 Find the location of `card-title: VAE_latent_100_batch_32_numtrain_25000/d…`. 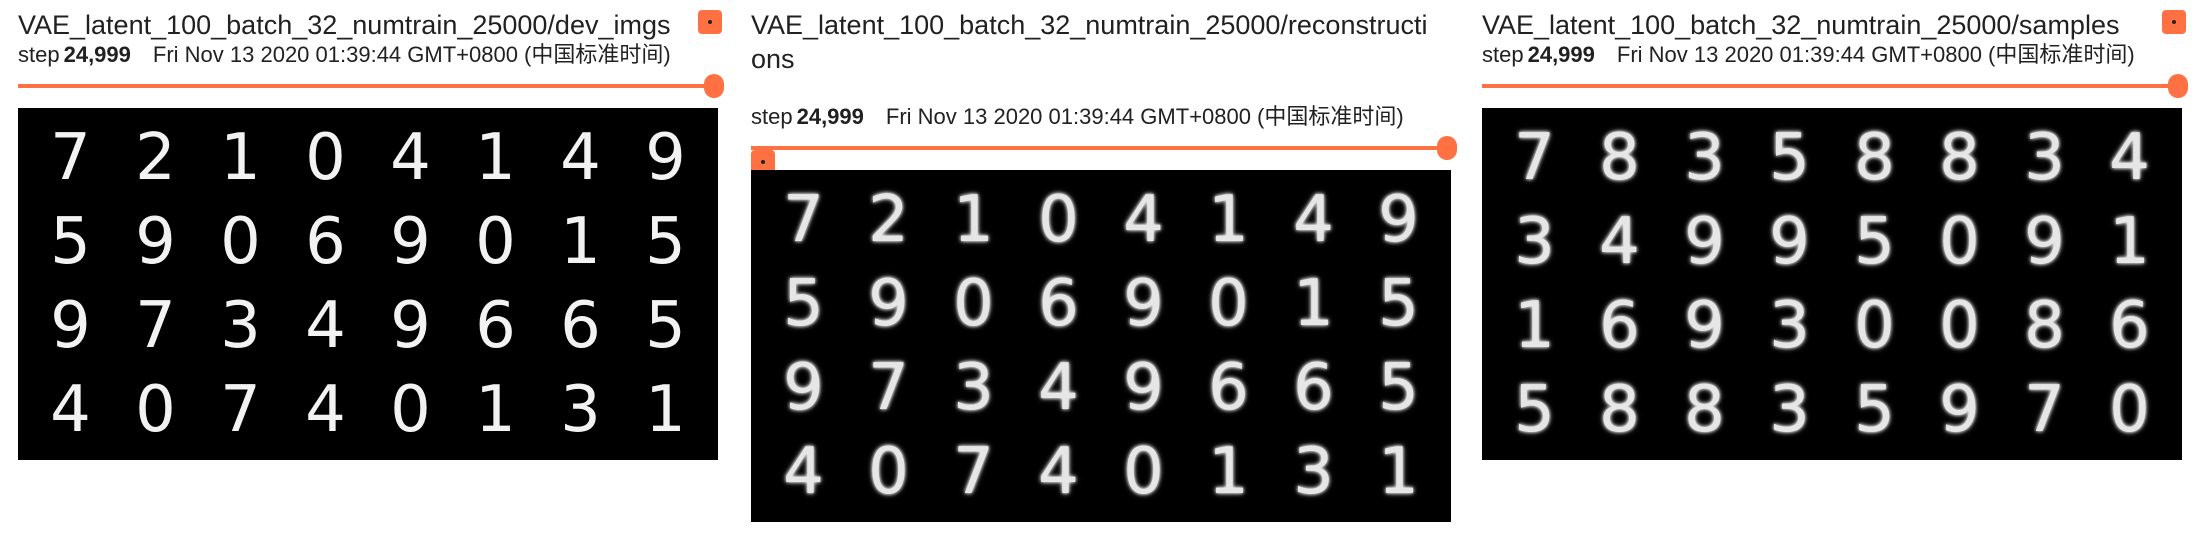

card-title: VAE_latent_100_batch_32_numtrain_25000/d… is located at coordinates (344, 25).